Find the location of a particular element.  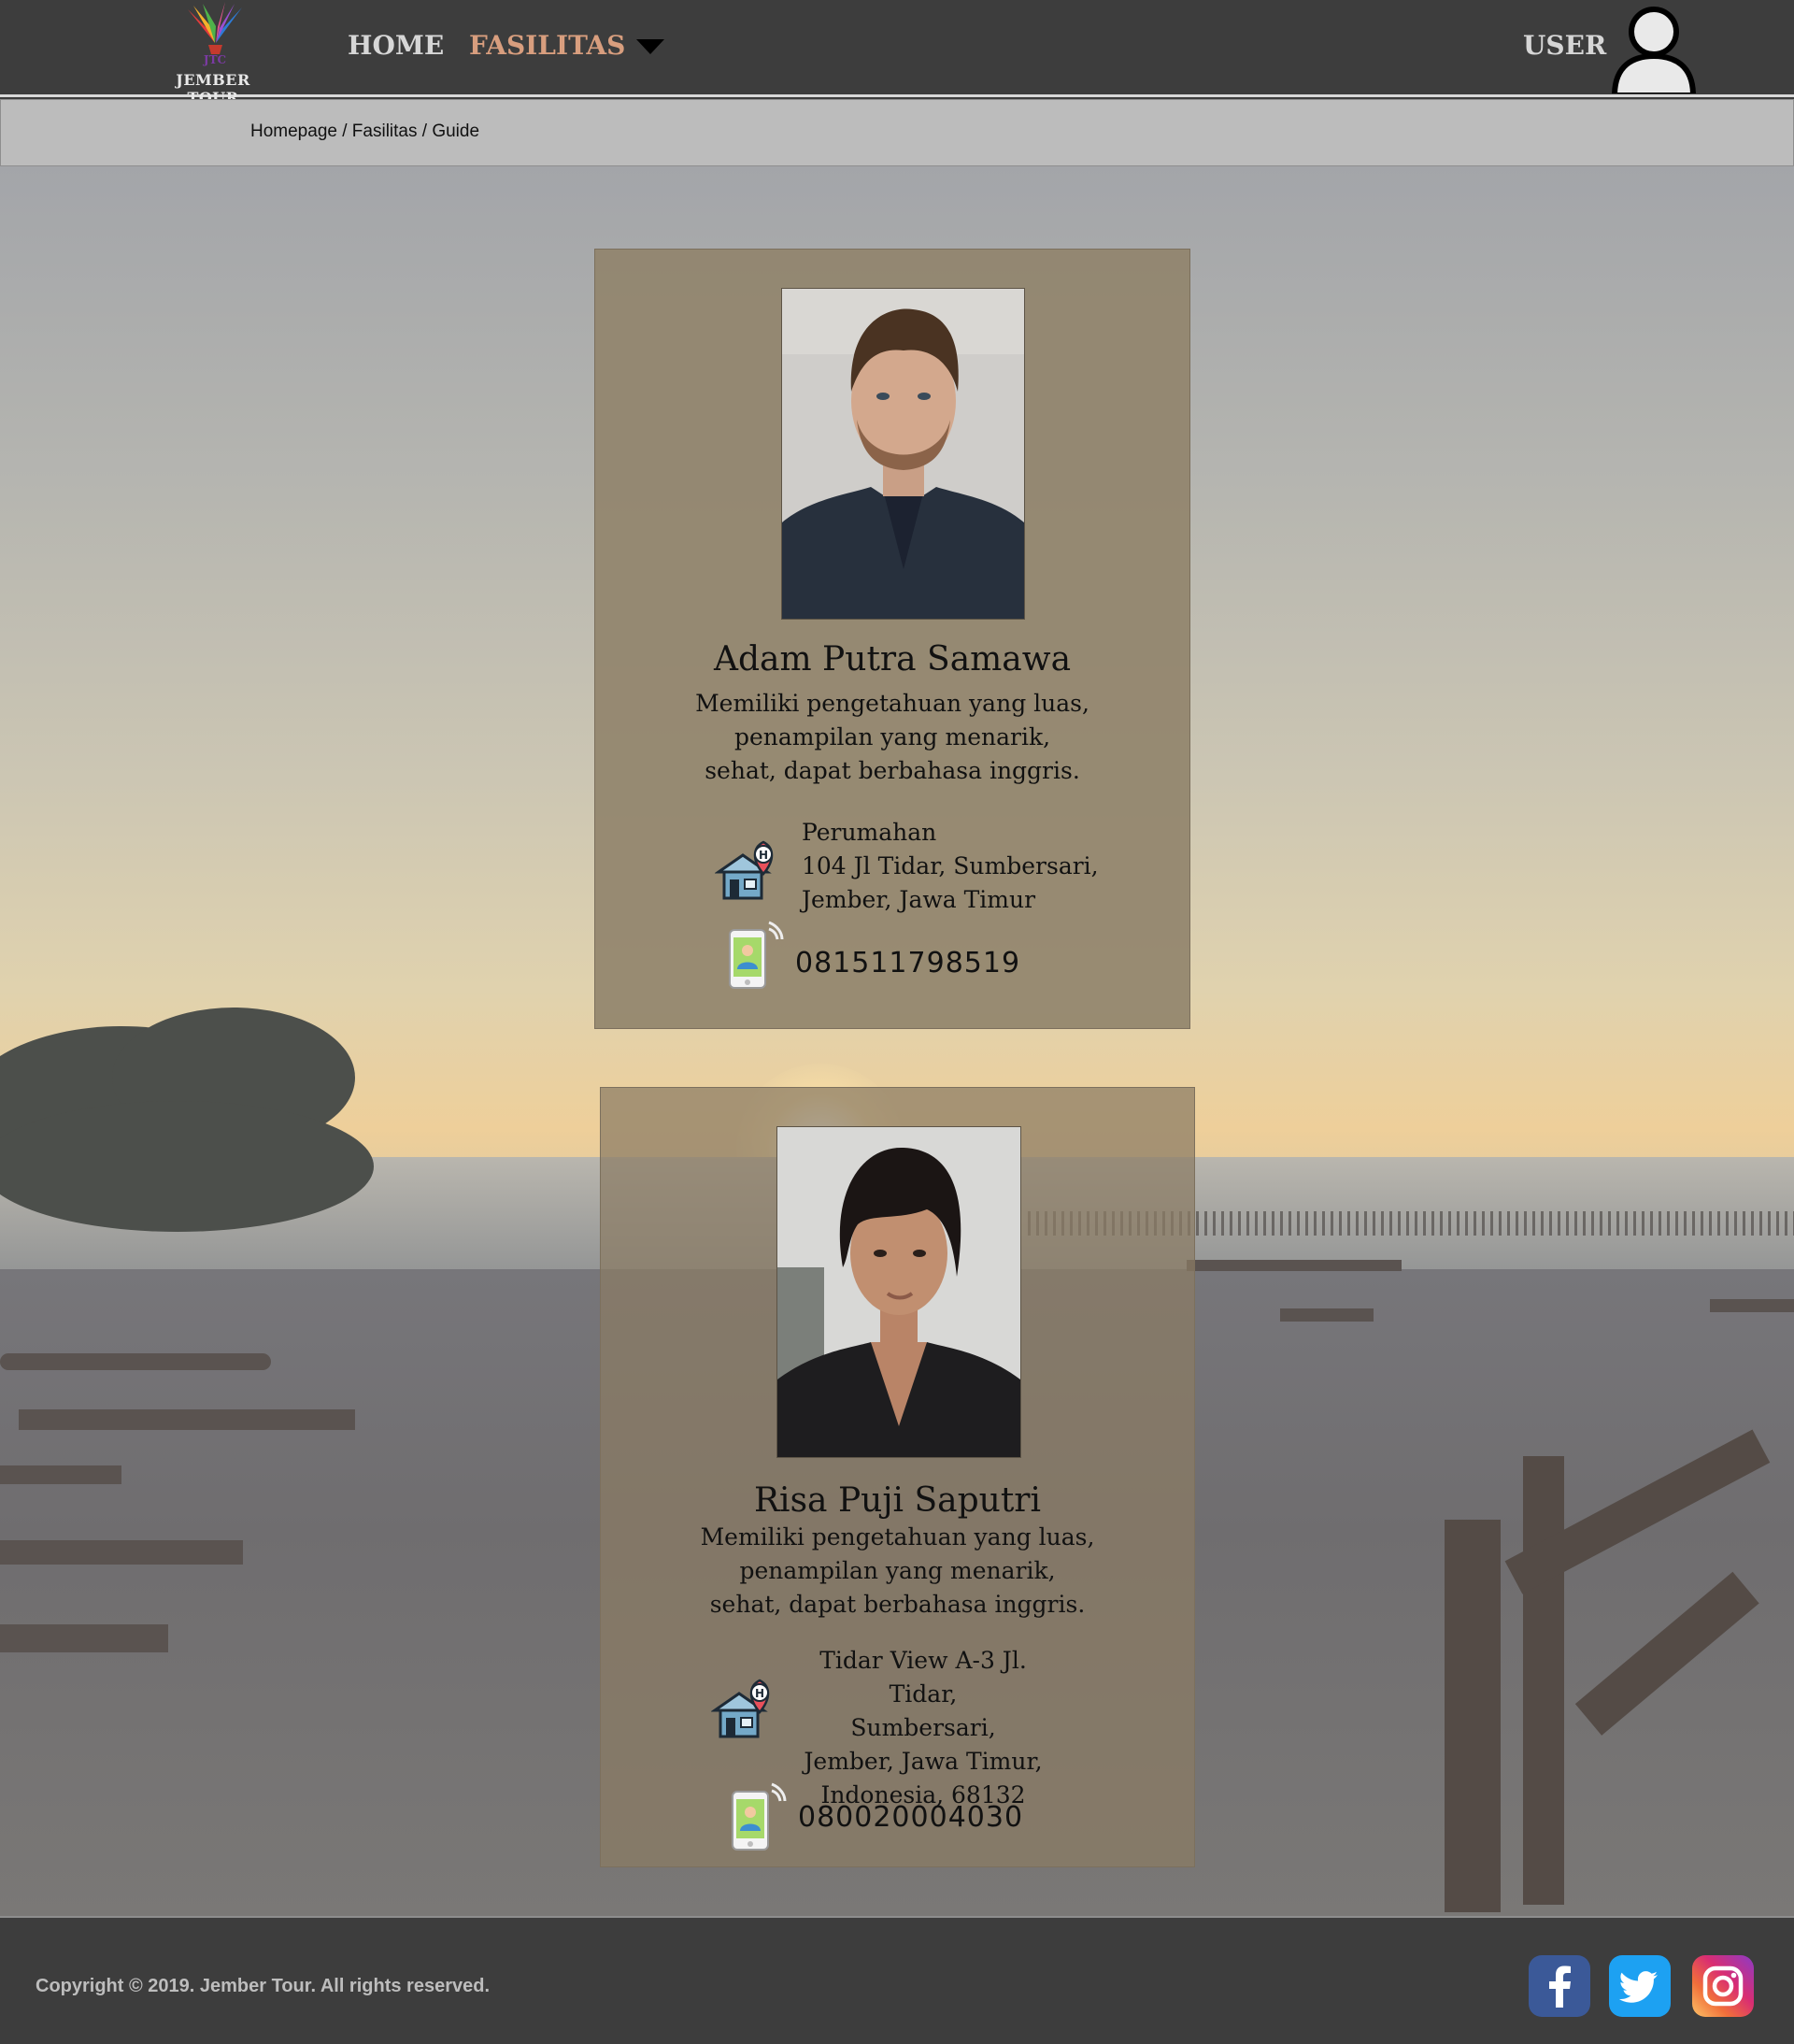

breadcrumb-fasilitas: Fasilitas is located at coordinates (385, 131).